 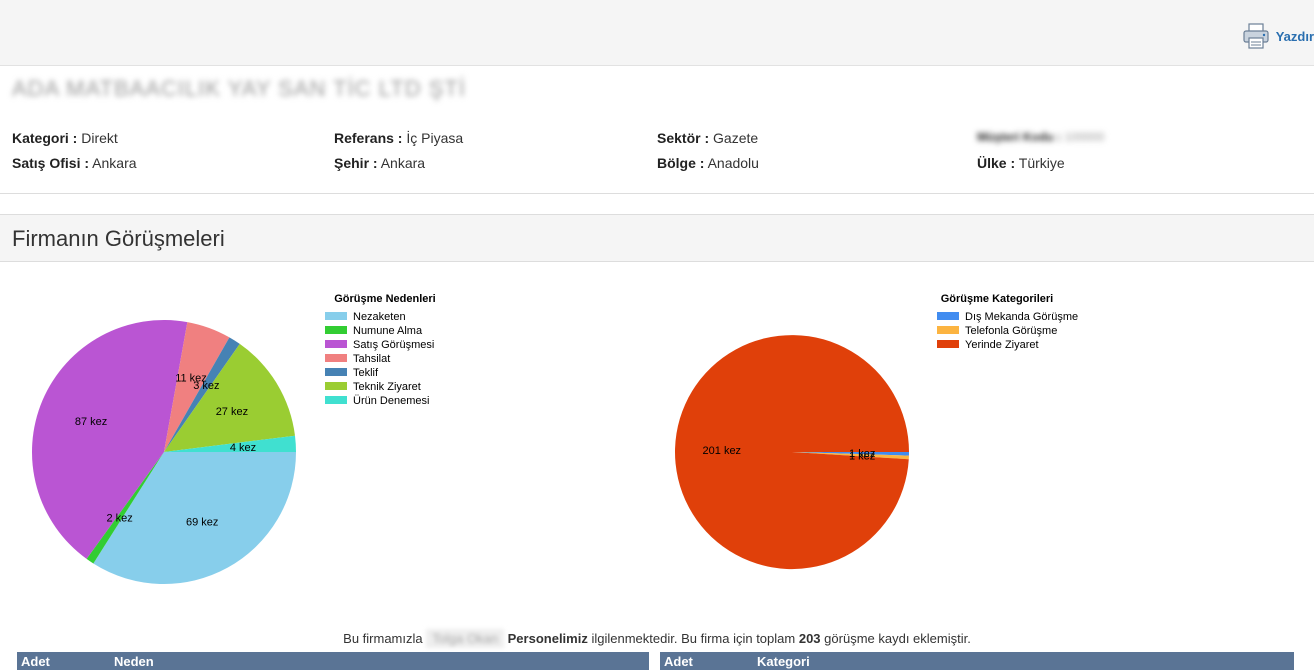 What do you see at coordinates (119, 519) in the screenshot?
I see `pie-data-label: 2 kez` at bounding box center [119, 519].